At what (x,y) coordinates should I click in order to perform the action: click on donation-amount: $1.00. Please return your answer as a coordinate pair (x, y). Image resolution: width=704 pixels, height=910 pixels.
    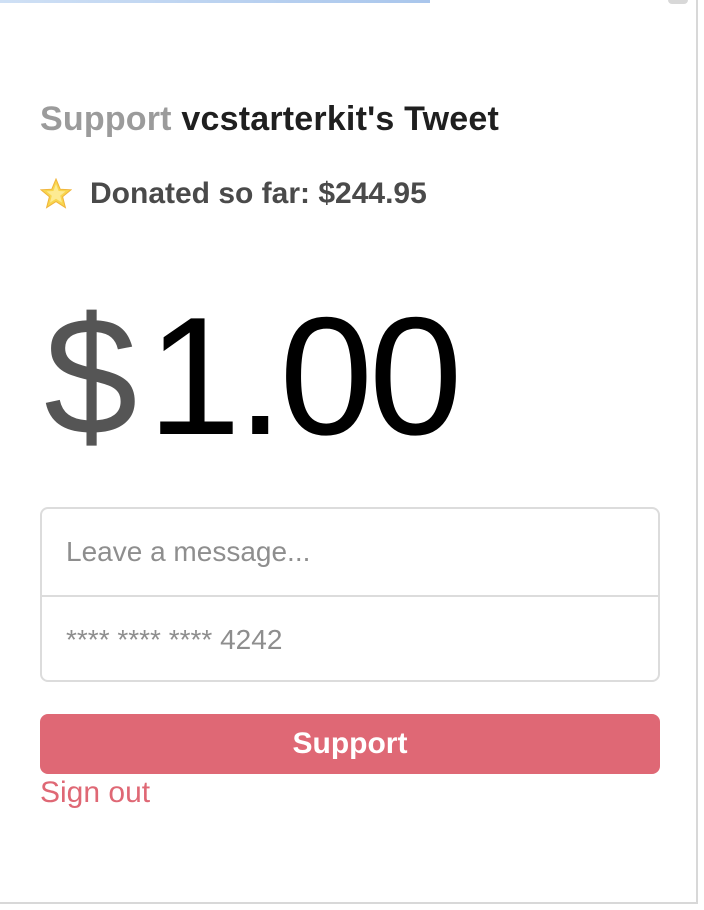
    Looking at the image, I should click on (253, 376).